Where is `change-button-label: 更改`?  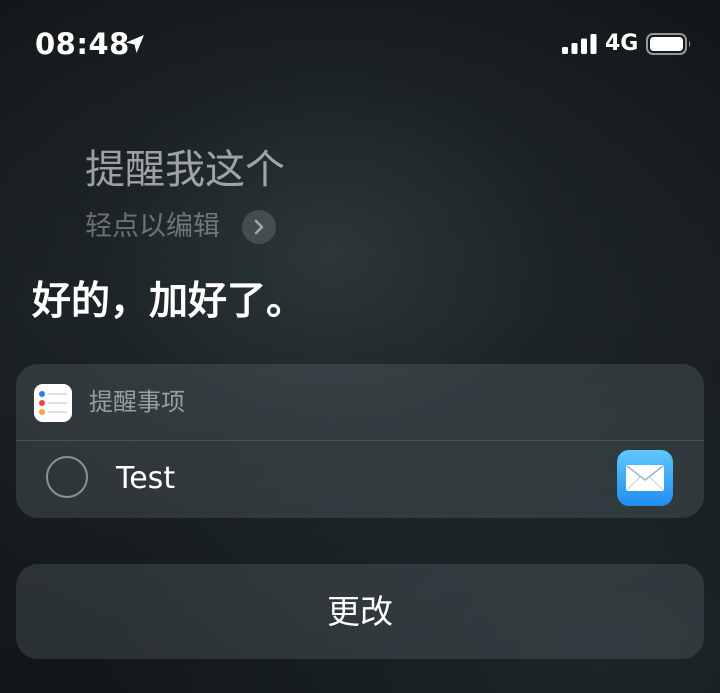 change-button-label: 更改 is located at coordinates (360, 611).